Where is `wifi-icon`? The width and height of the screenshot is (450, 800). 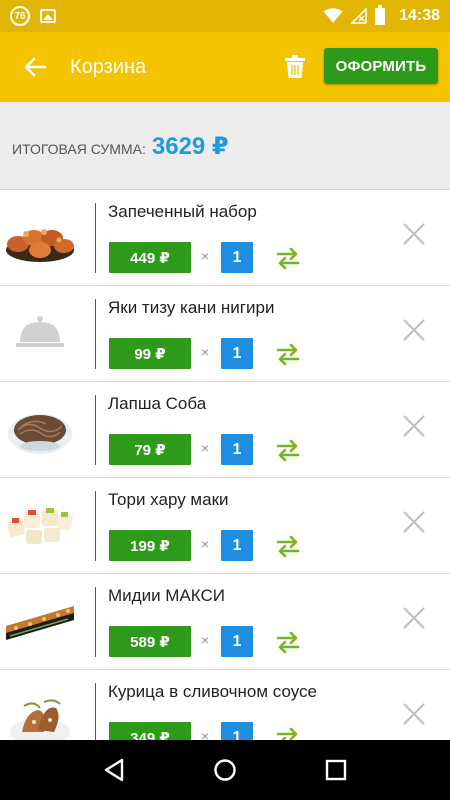
wifi-icon is located at coordinates (333, 15).